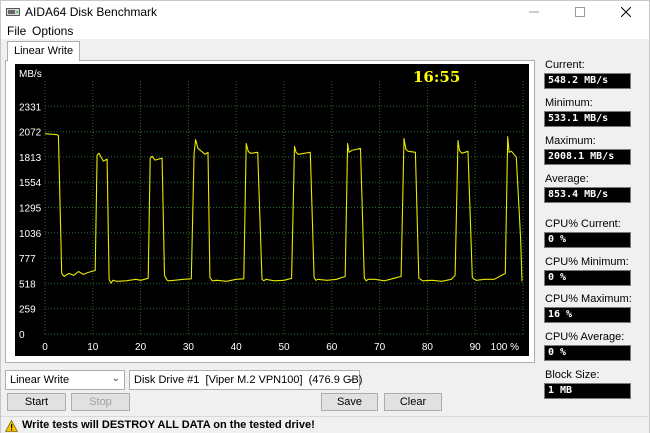 The image size is (650, 433). I want to click on y-tick-label: 777, so click(27, 259).